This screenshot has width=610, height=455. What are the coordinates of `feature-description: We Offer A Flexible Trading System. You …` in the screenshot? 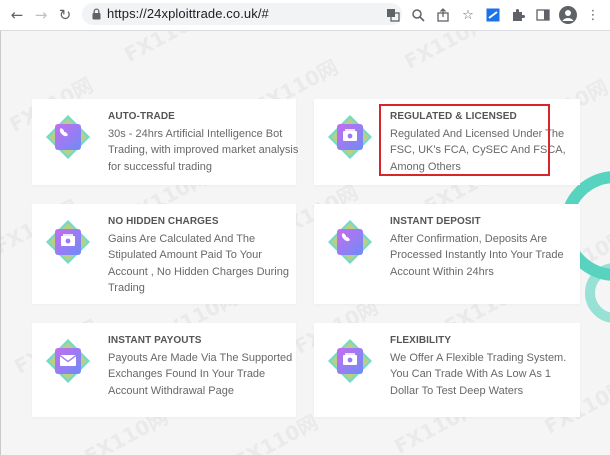 It's located at (478, 374).